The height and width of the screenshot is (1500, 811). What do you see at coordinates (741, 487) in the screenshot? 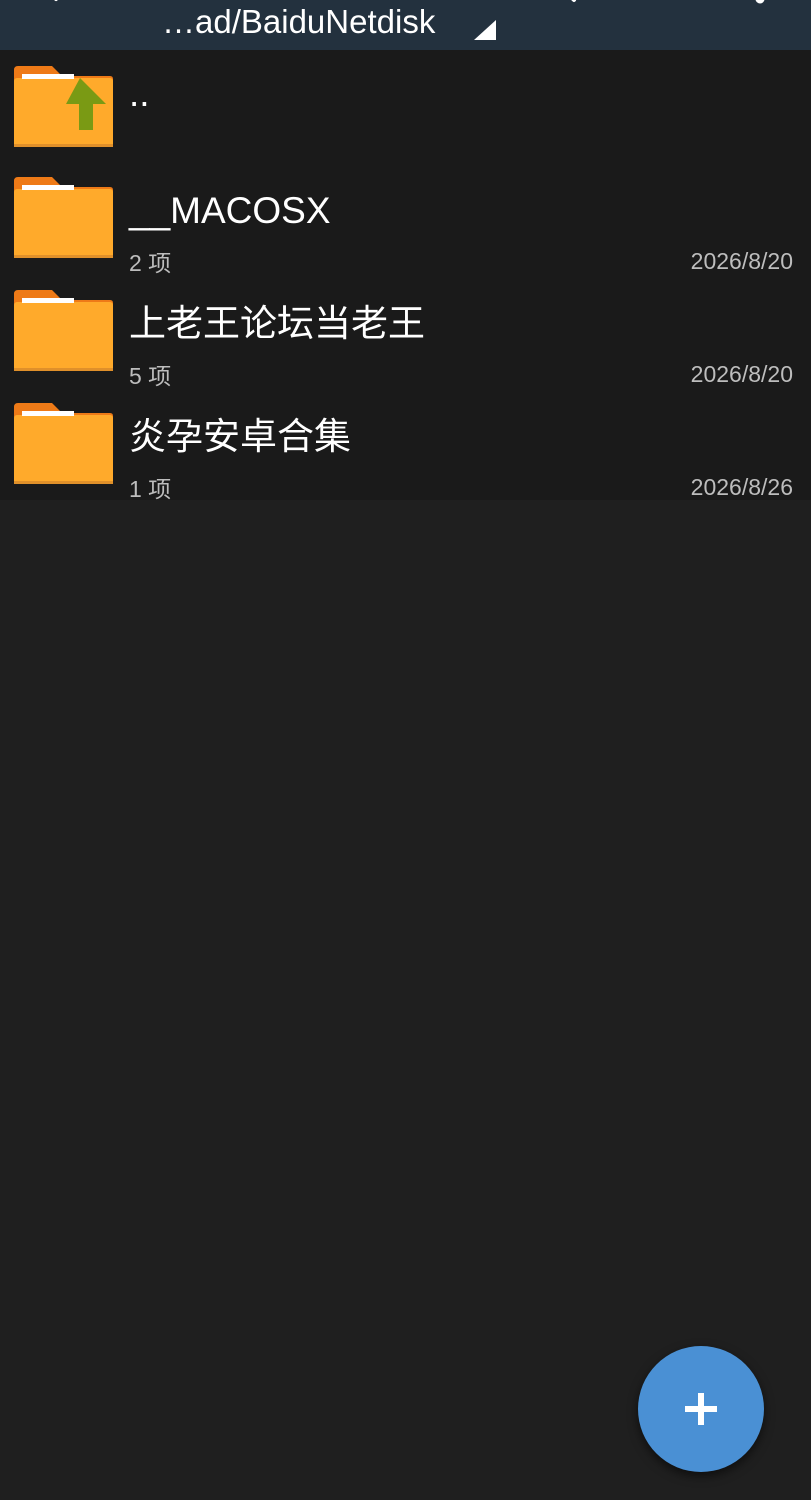
I see `modified-date: 2026/8/26` at bounding box center [741, 487].